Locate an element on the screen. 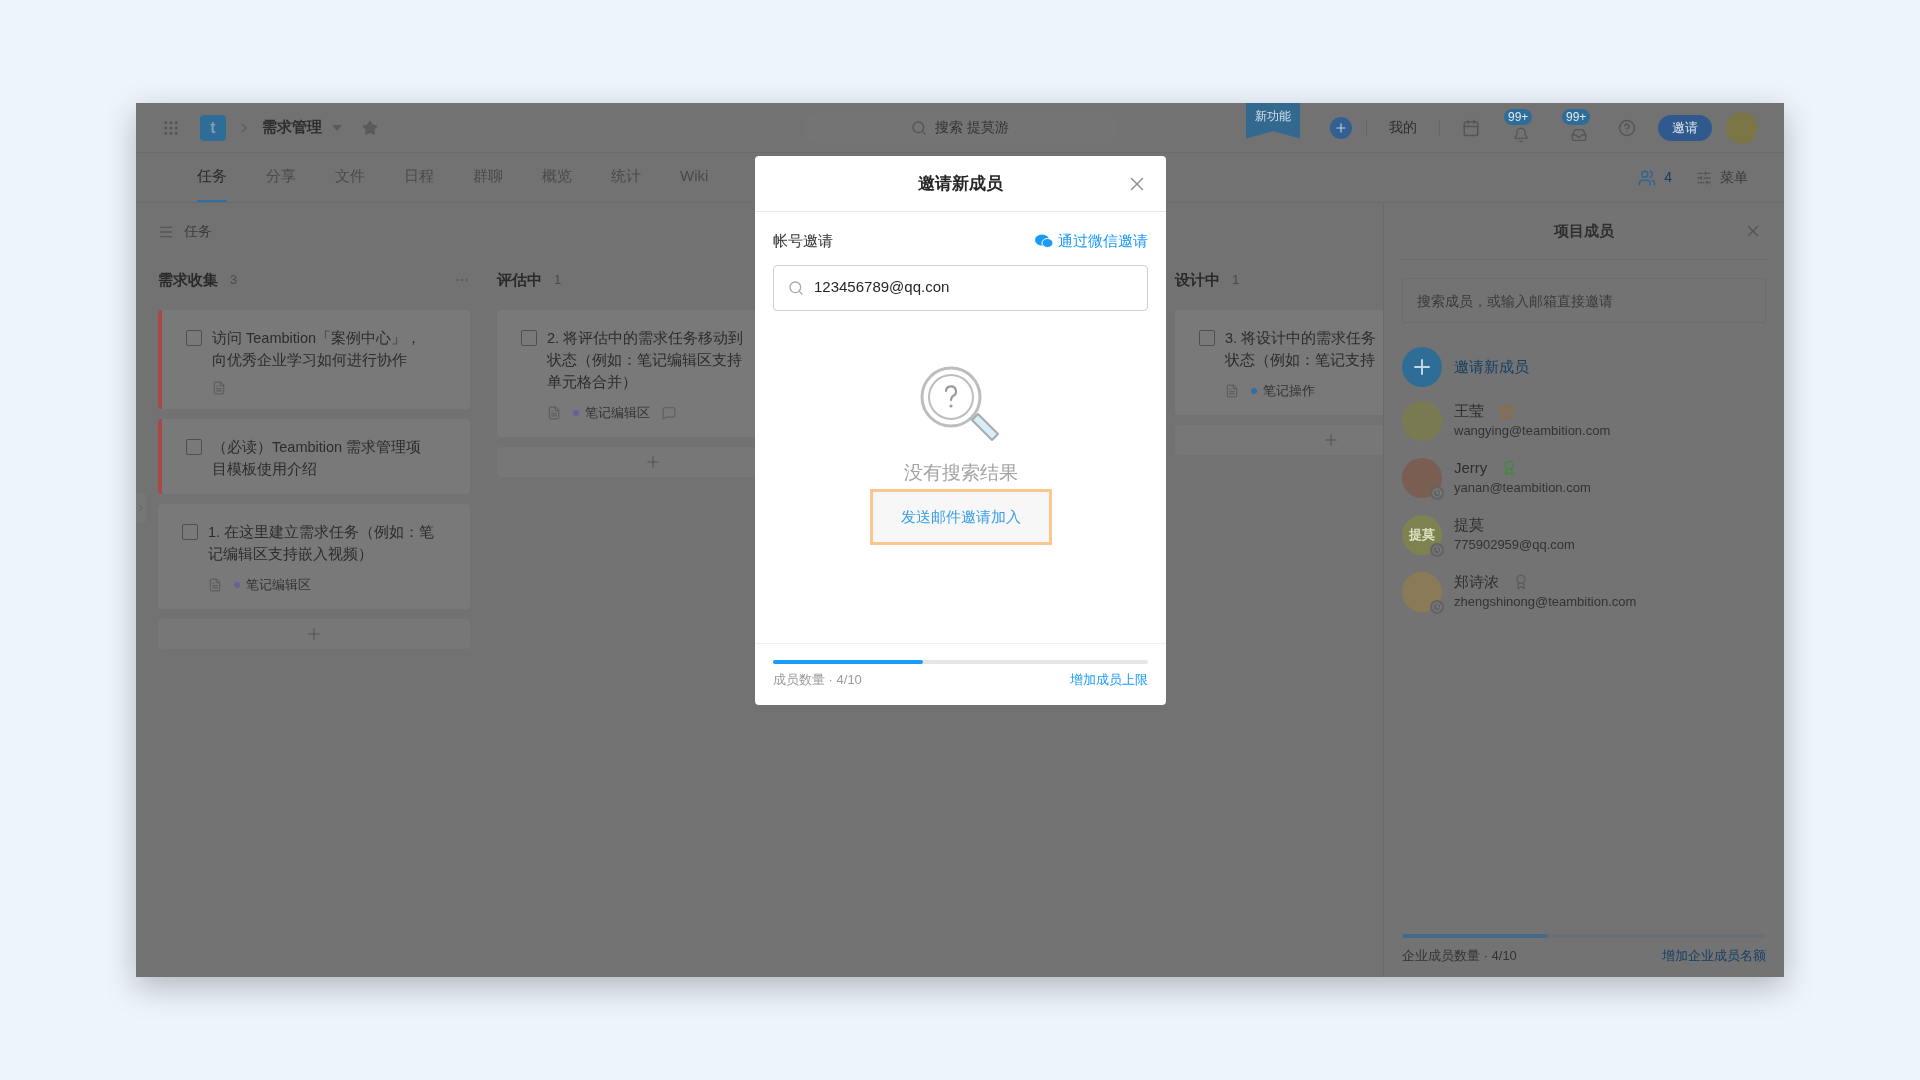  ribbon-icon is located at coordinates (1521, 582).